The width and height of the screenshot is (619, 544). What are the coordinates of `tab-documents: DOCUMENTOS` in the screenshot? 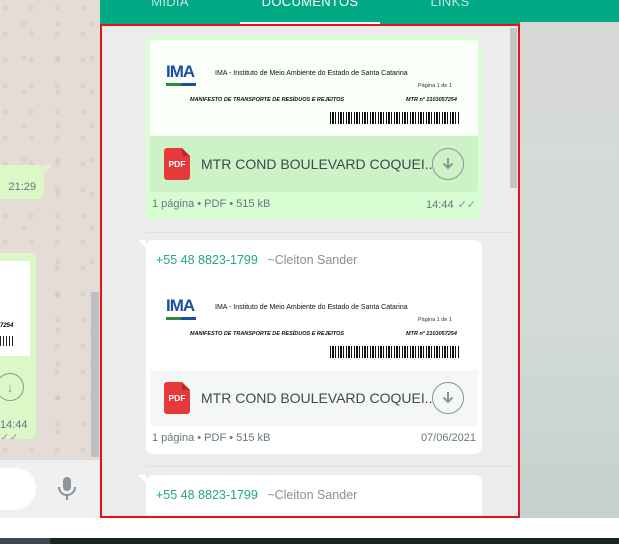 It's located at (310, 12).